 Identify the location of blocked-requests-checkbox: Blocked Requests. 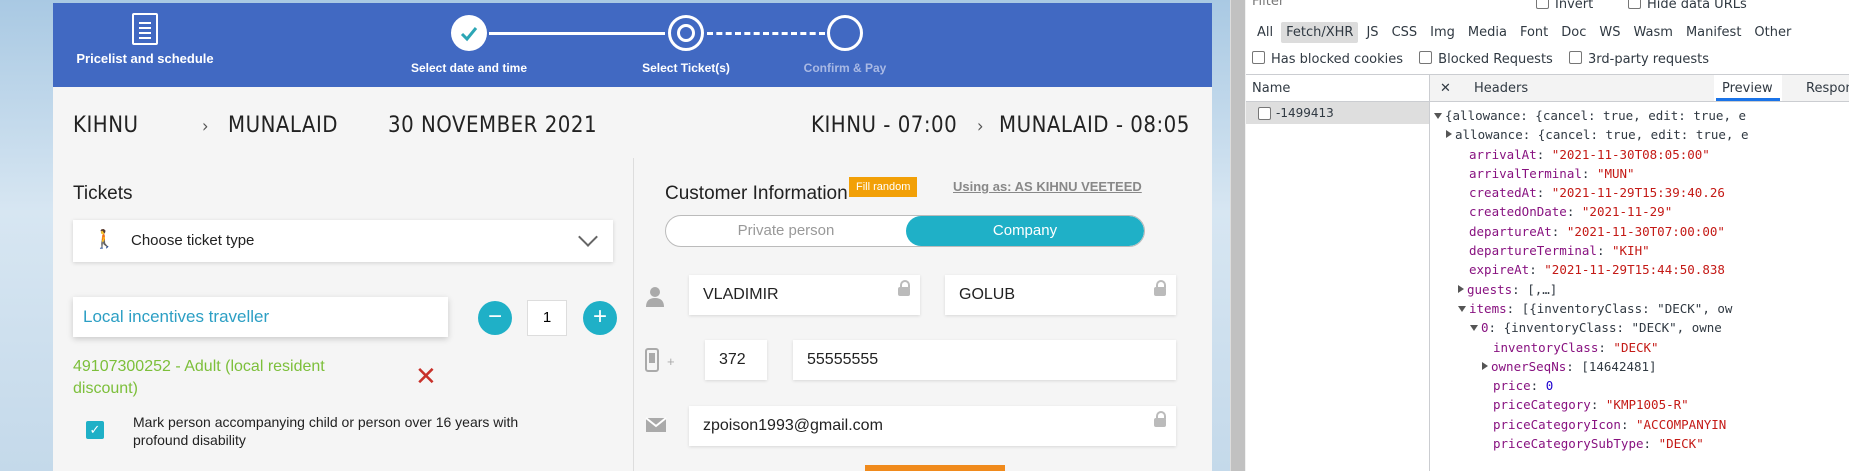
(1486, 59).